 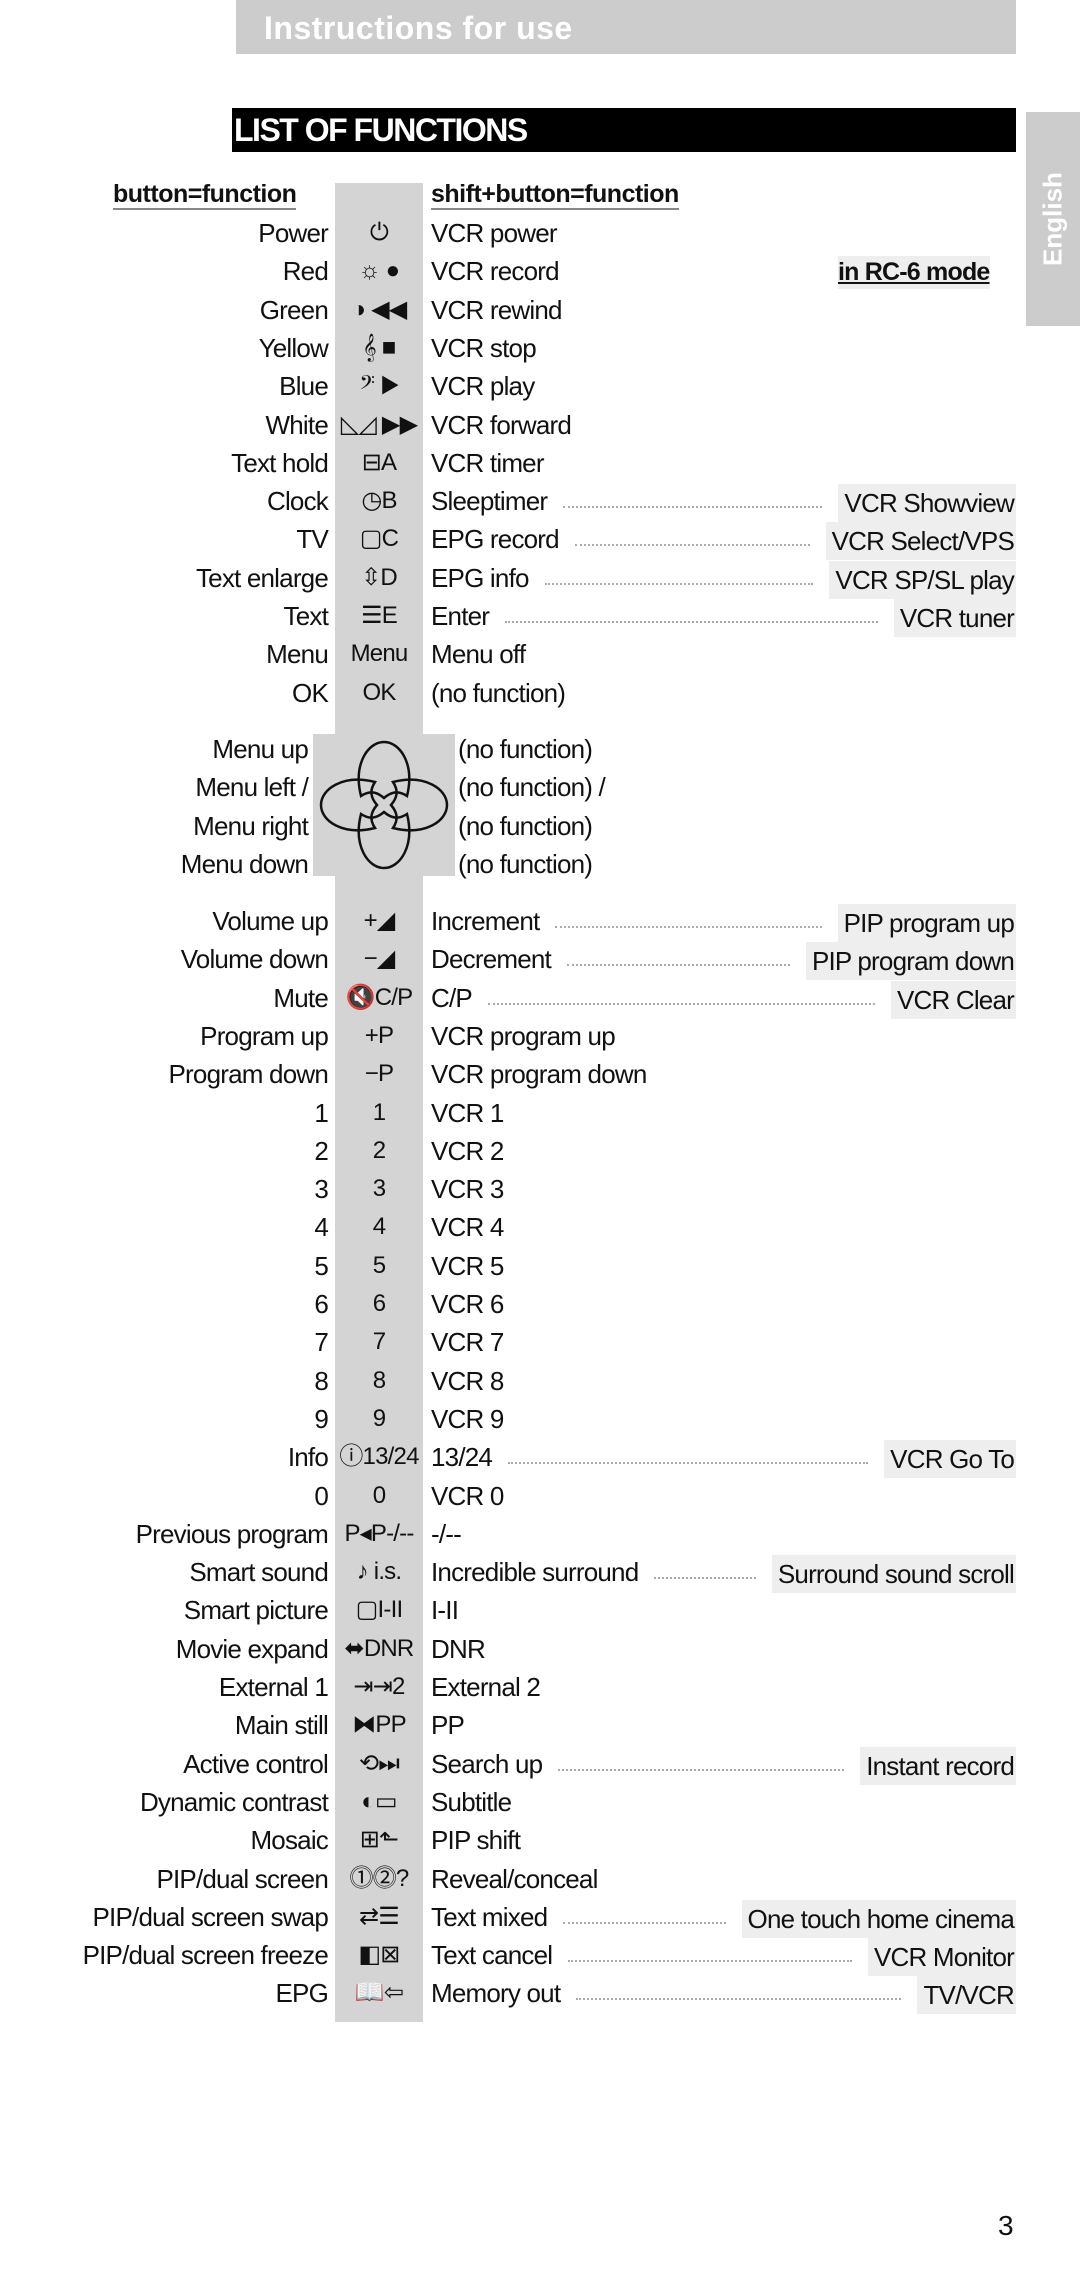 What do you see at coordinates (540, 1151) in the screenshot?
I see `function-row: 2 2 VCR 2` at bounding box center [540, 1151].